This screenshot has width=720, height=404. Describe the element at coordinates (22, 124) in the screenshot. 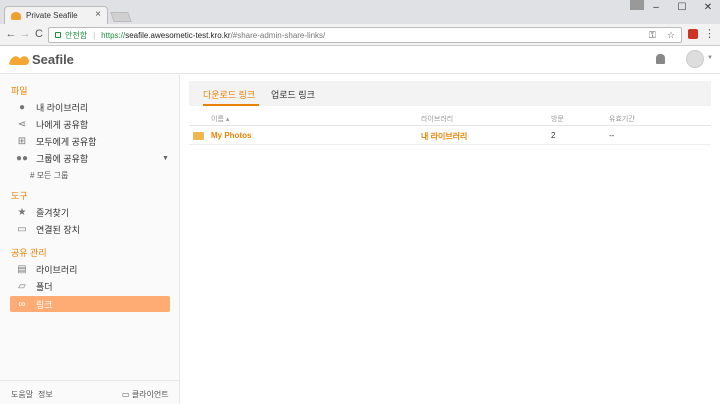

I see `share-icon: ⋖` at that location.